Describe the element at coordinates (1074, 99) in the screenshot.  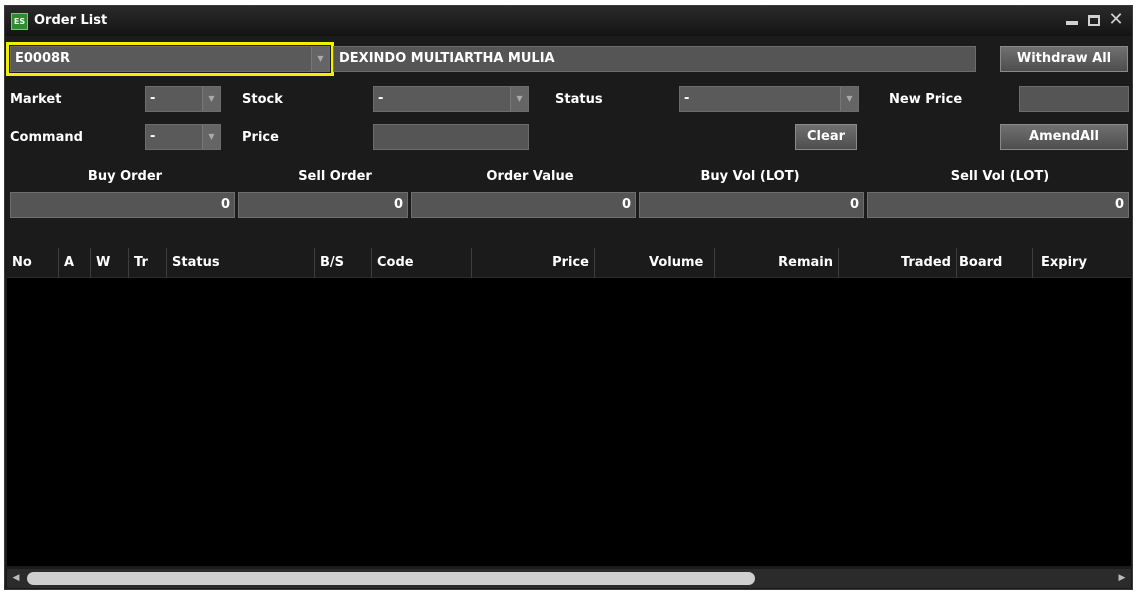
I see `new-price-input` at that location.